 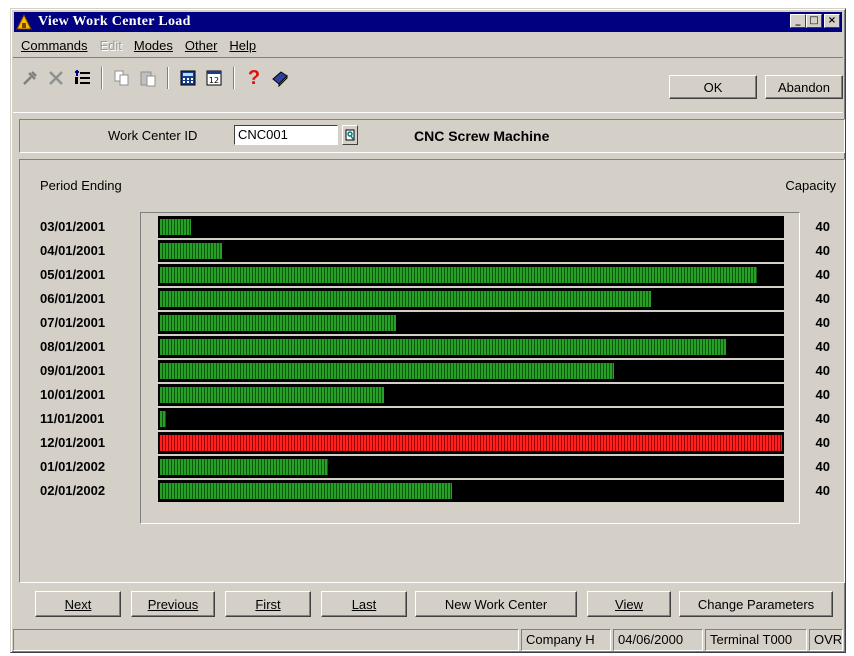 I want to click on list-icon, so click(x=82, y=78).